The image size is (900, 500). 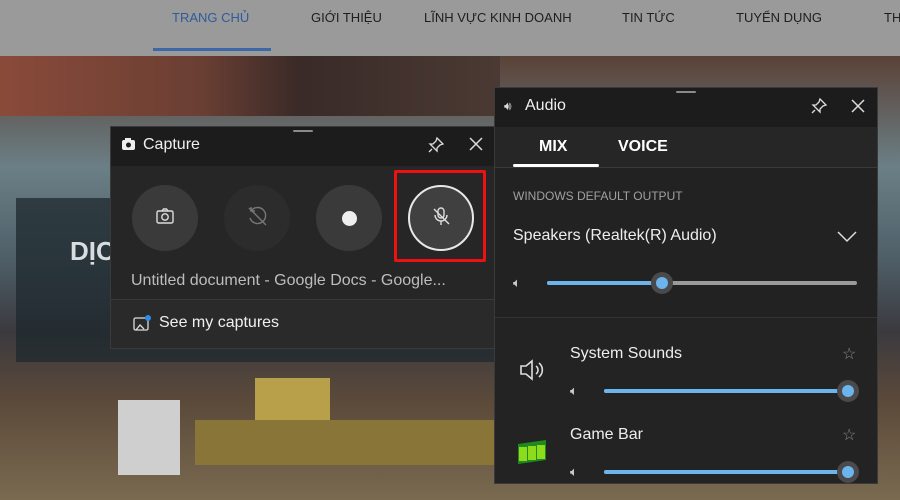 I want to click on record-dot-icon, so click(x=349, y=218).